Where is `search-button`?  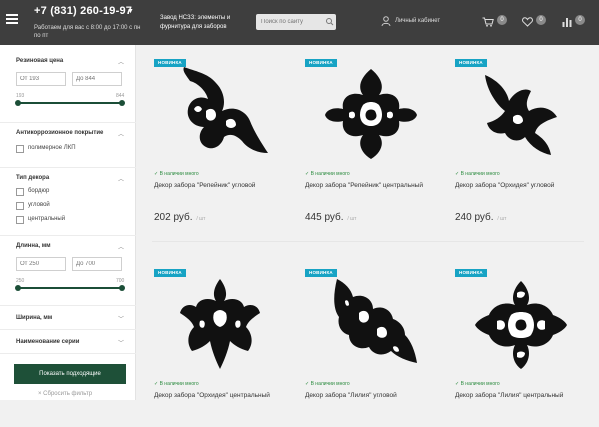
search-button is located at coordinates (330, 22).